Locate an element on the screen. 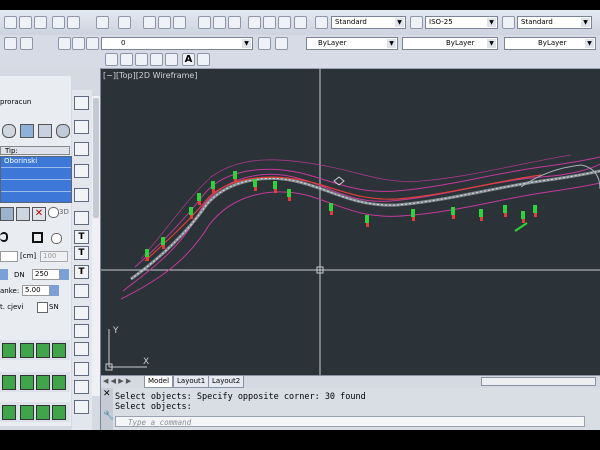  pipe-type-grid: Oborinski is located at coordinates (36, 179).